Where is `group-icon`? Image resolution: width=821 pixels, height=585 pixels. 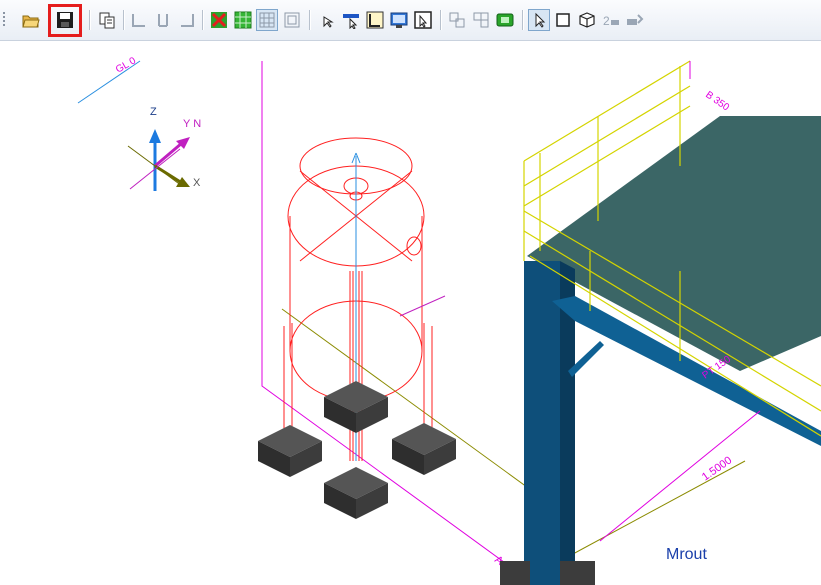
group-icon is located at coordinates (457, 20).